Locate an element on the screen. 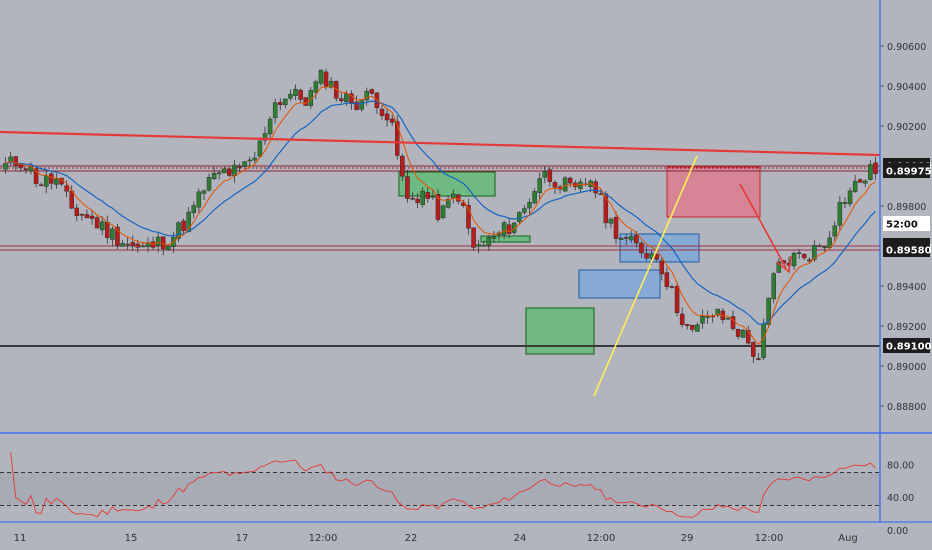  y-tick-label: 0.90600 is located at coordinates (906, 47).